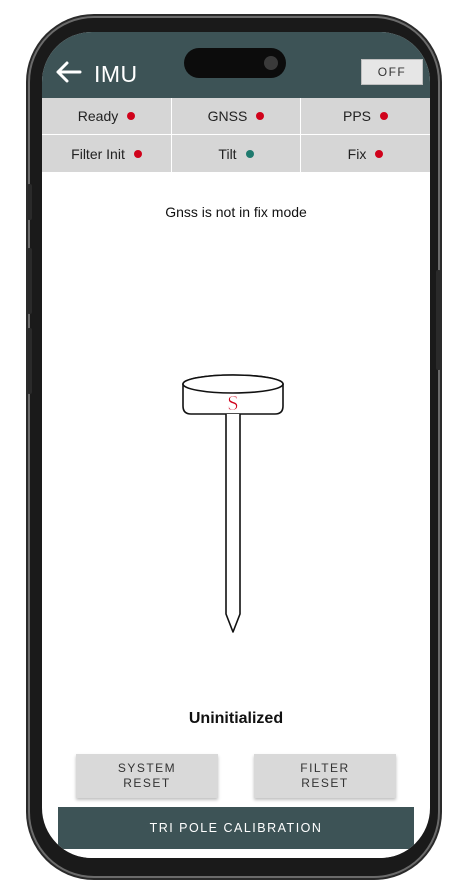 Image resolution: width=464 pixels, height=895 pixels. I want to click on status-gnss: GNSS, so click(236, 116).